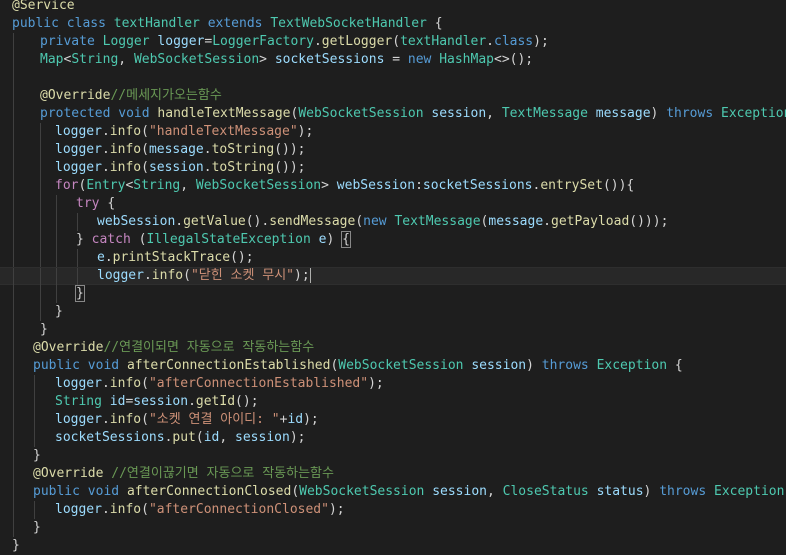  I want to click on code-token: ), so click(651, 491).